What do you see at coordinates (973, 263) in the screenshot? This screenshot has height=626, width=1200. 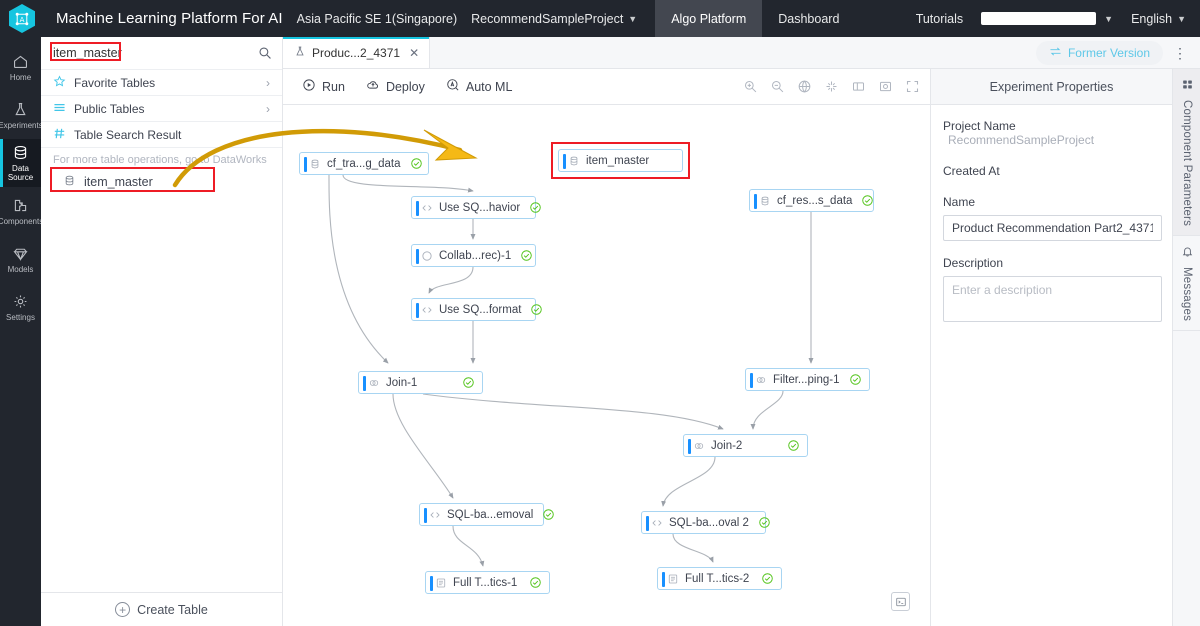 I see `description-label: Description` at bounding box center [973, 263].